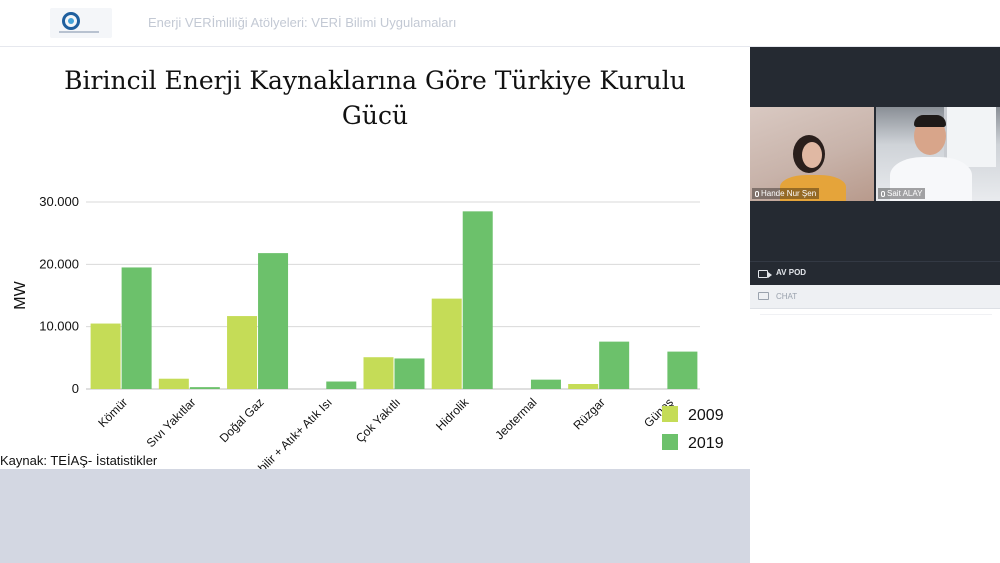  Describe the element at coordinates (112, 412) in the screenshot. I see `x-tick-label: Kömür` at that location.